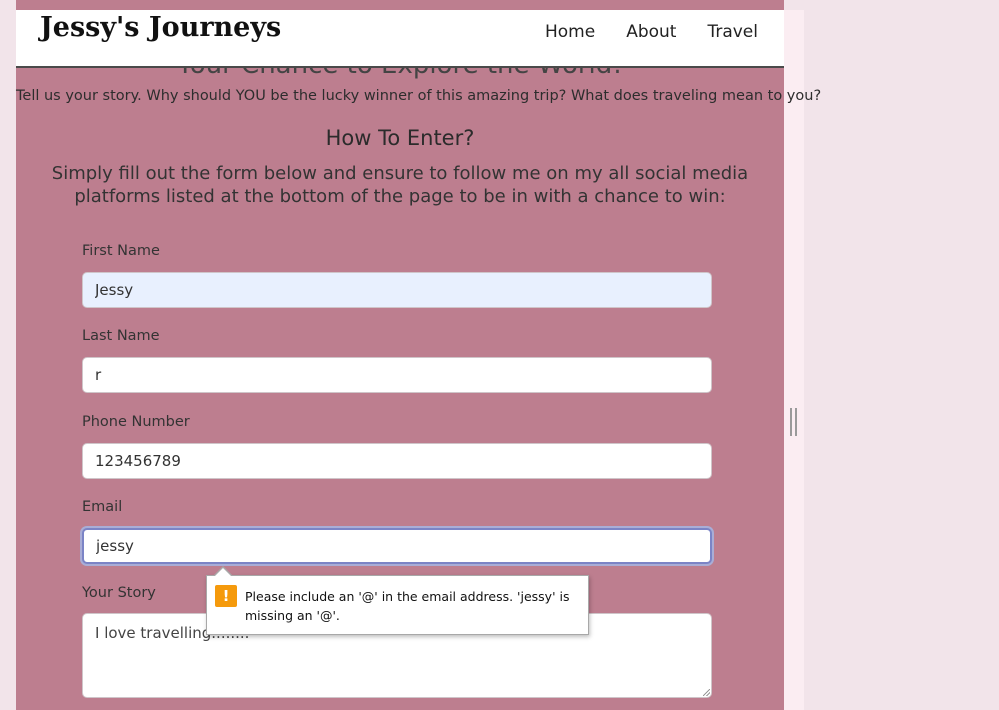 The height and width of the screenshot is (710, 999). What do you see at coordinates (732, 32) in the screenshot?
I see `nav-travel: Travel` at bounding box center [732, 32].